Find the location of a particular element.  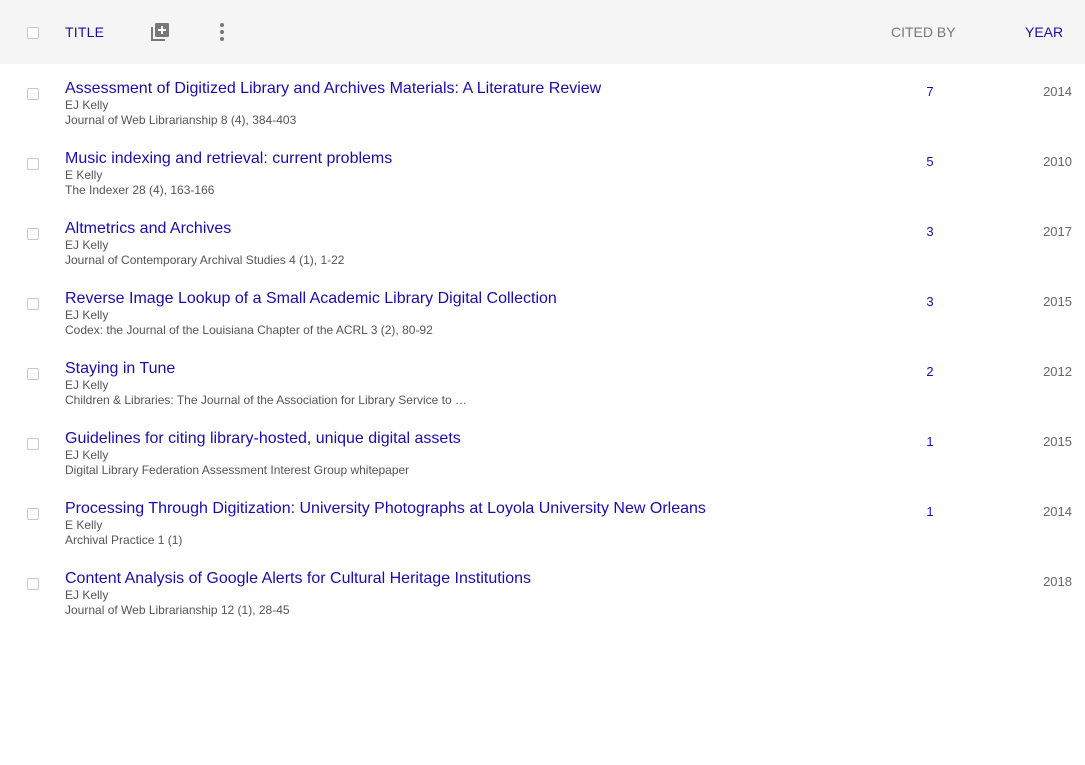

cited-by-count-link: 5 is located at coordinates (930, 161).